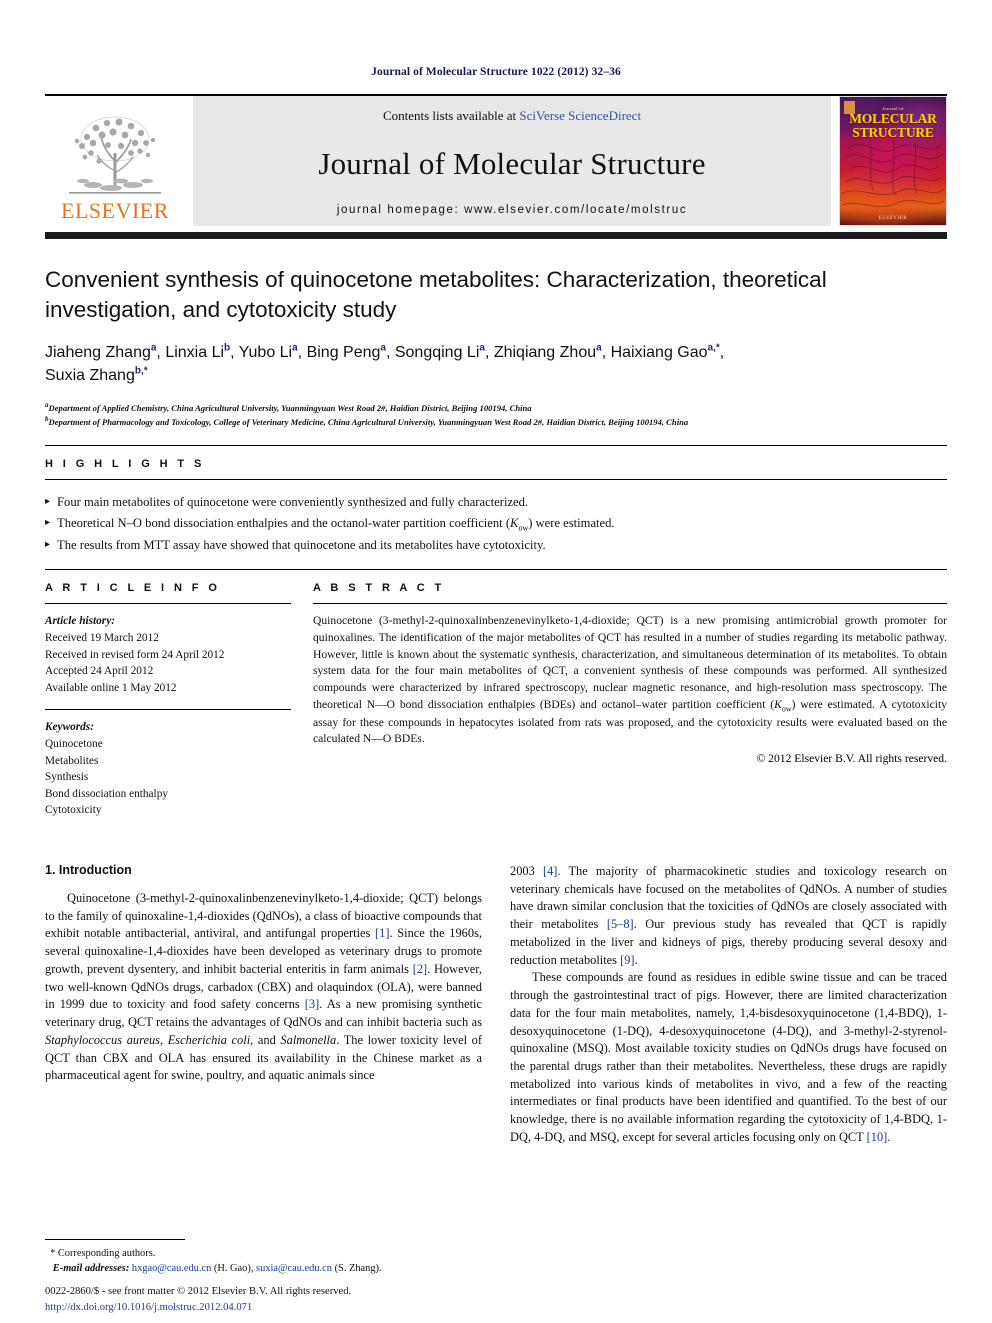  What do you see at coordinates (80, 621) in the screenshot?
I see `article-history-label: Article history:` at bounding box center [80, 621].